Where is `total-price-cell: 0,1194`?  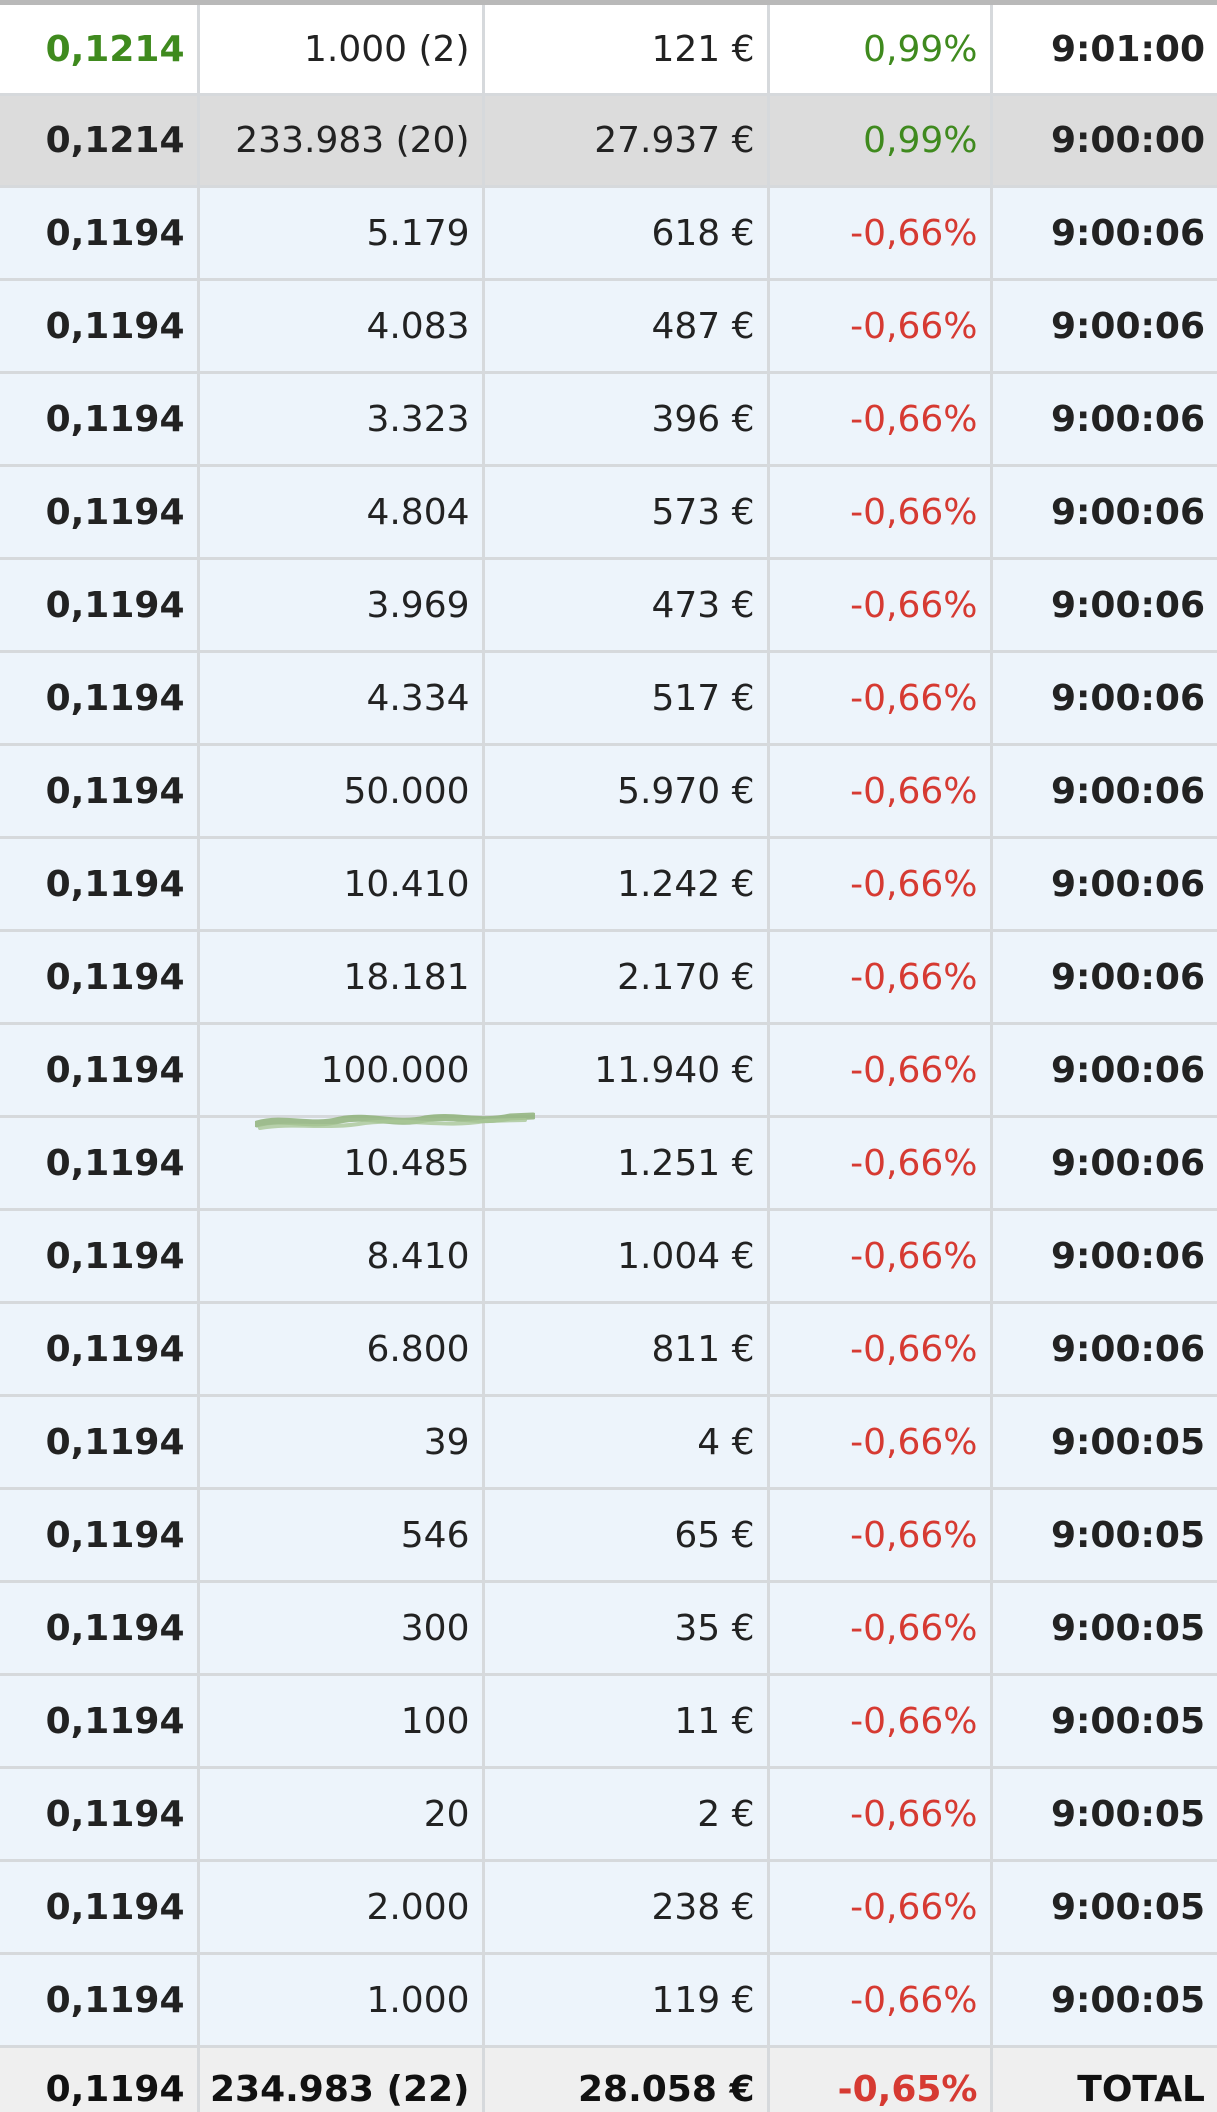 total-price-cell: 0,1194 is located at coordinates (99, 2079).